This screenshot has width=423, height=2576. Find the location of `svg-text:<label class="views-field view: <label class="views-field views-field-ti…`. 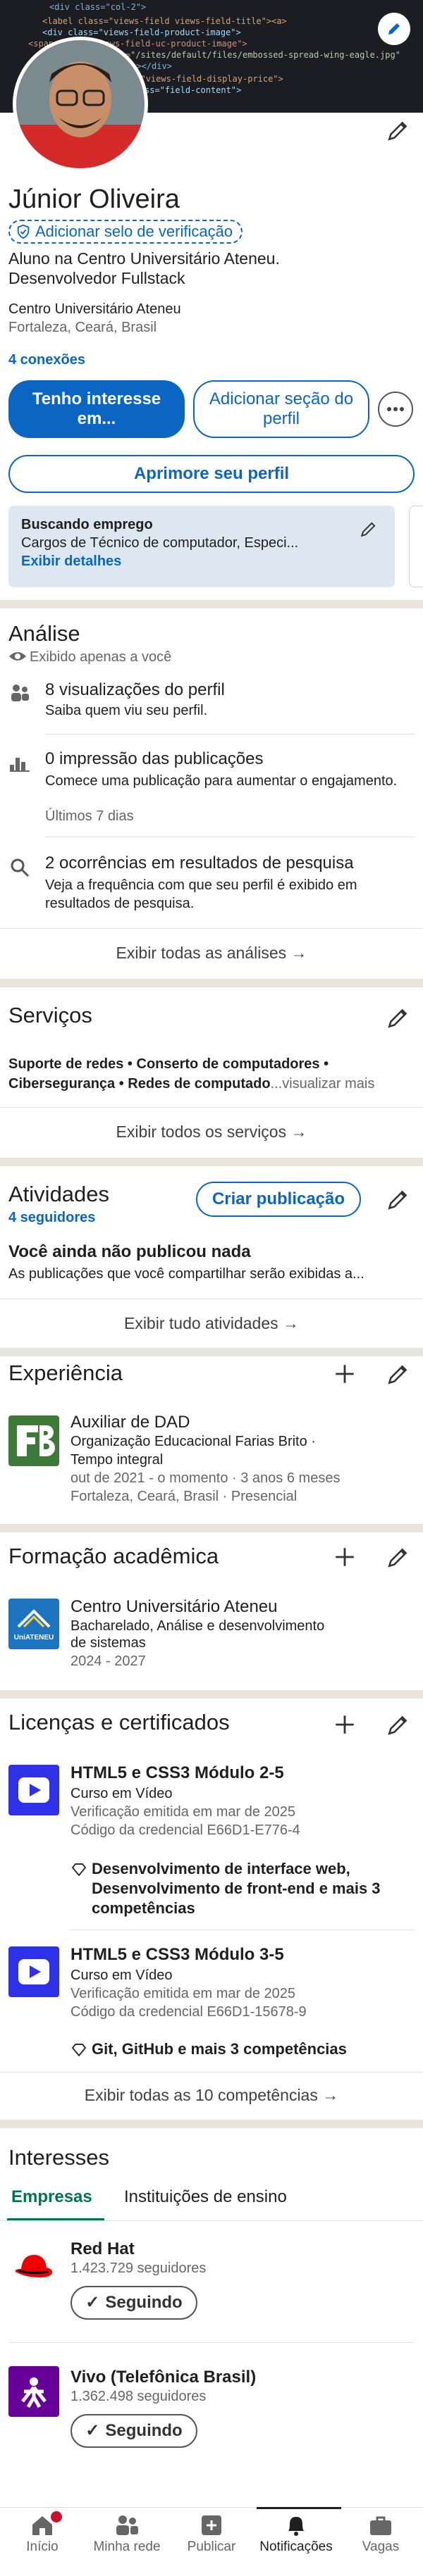

svg-text:<label class="views-field view: <label class="views-field views-field-ti… is located at coordinates (164, 21).